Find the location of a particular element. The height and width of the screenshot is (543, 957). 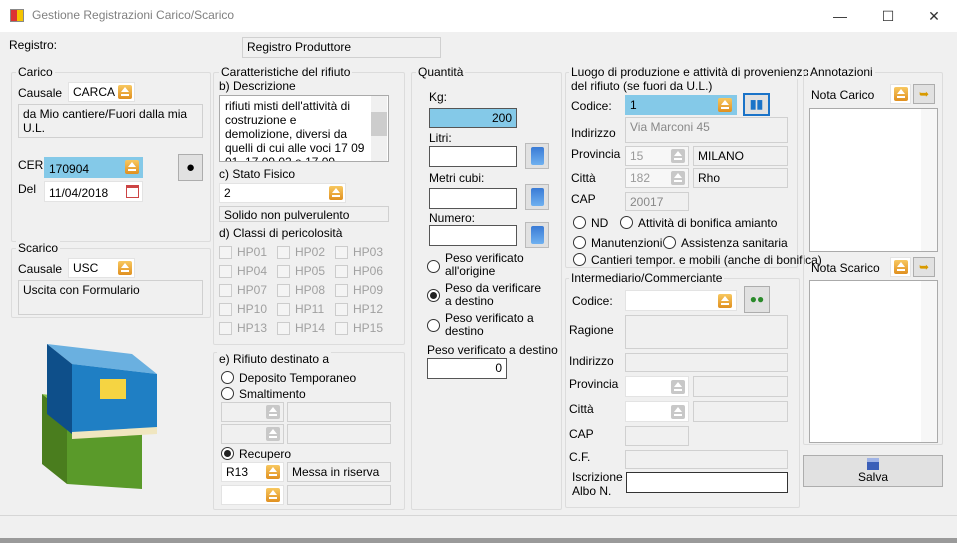

close-button: ✕ is located at coordinates (934, 16).